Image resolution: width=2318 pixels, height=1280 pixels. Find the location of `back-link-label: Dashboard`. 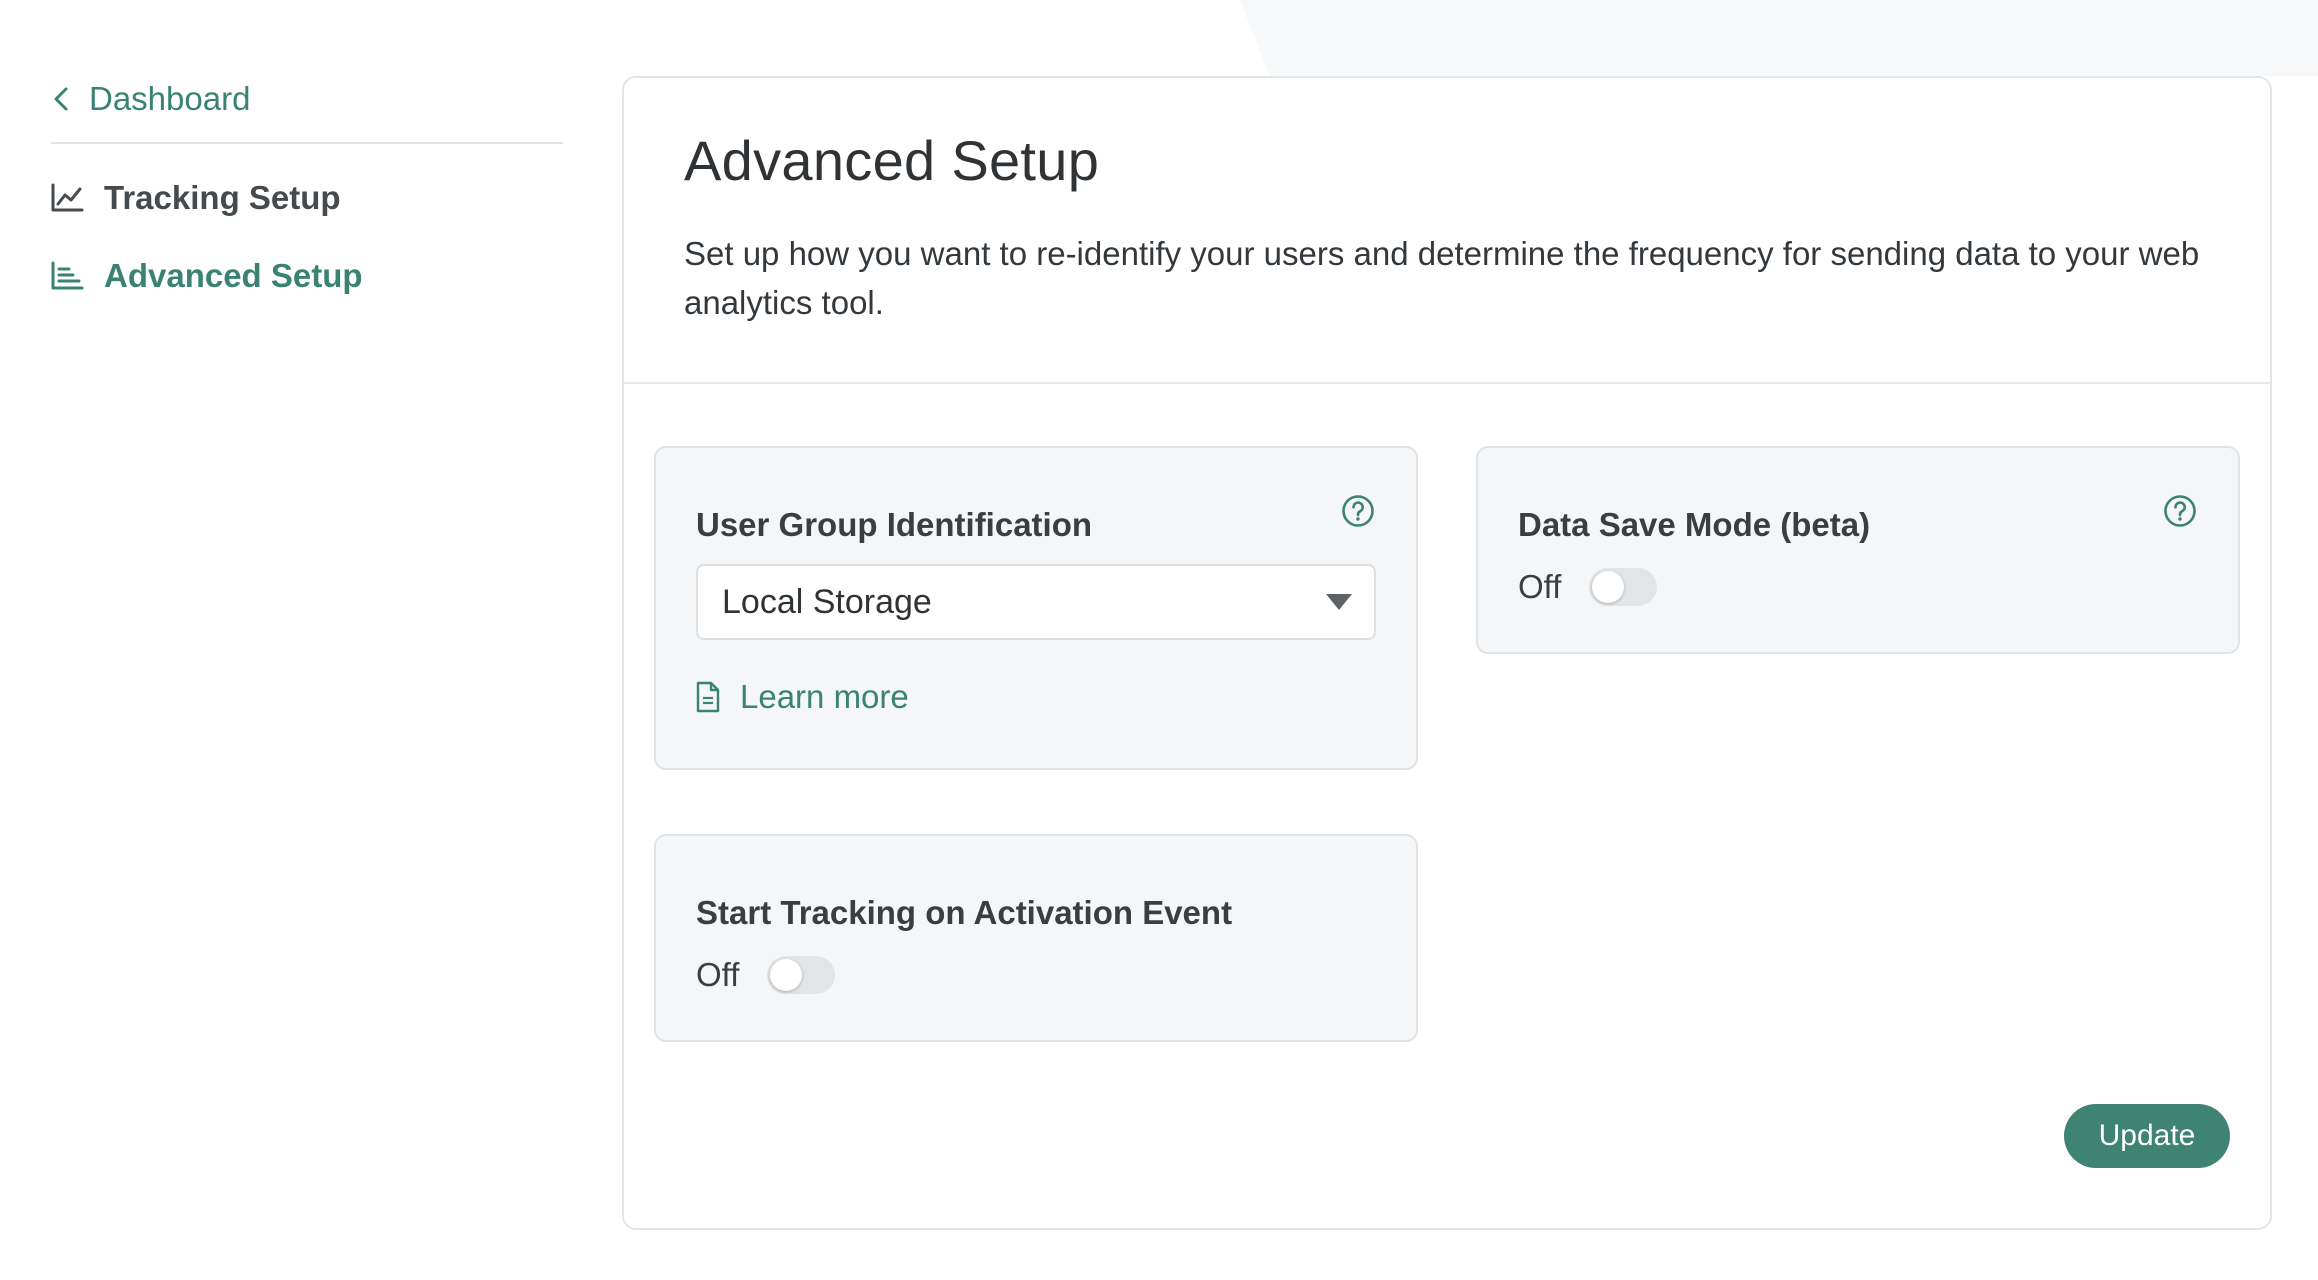

back-link-label: Dashboard is located at coordinates (170, 98).